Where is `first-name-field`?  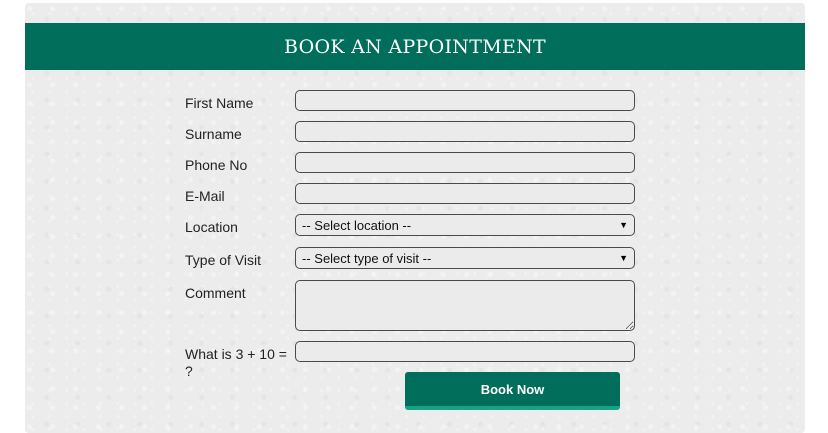
first-name-field is located at coordinates (465, 100).